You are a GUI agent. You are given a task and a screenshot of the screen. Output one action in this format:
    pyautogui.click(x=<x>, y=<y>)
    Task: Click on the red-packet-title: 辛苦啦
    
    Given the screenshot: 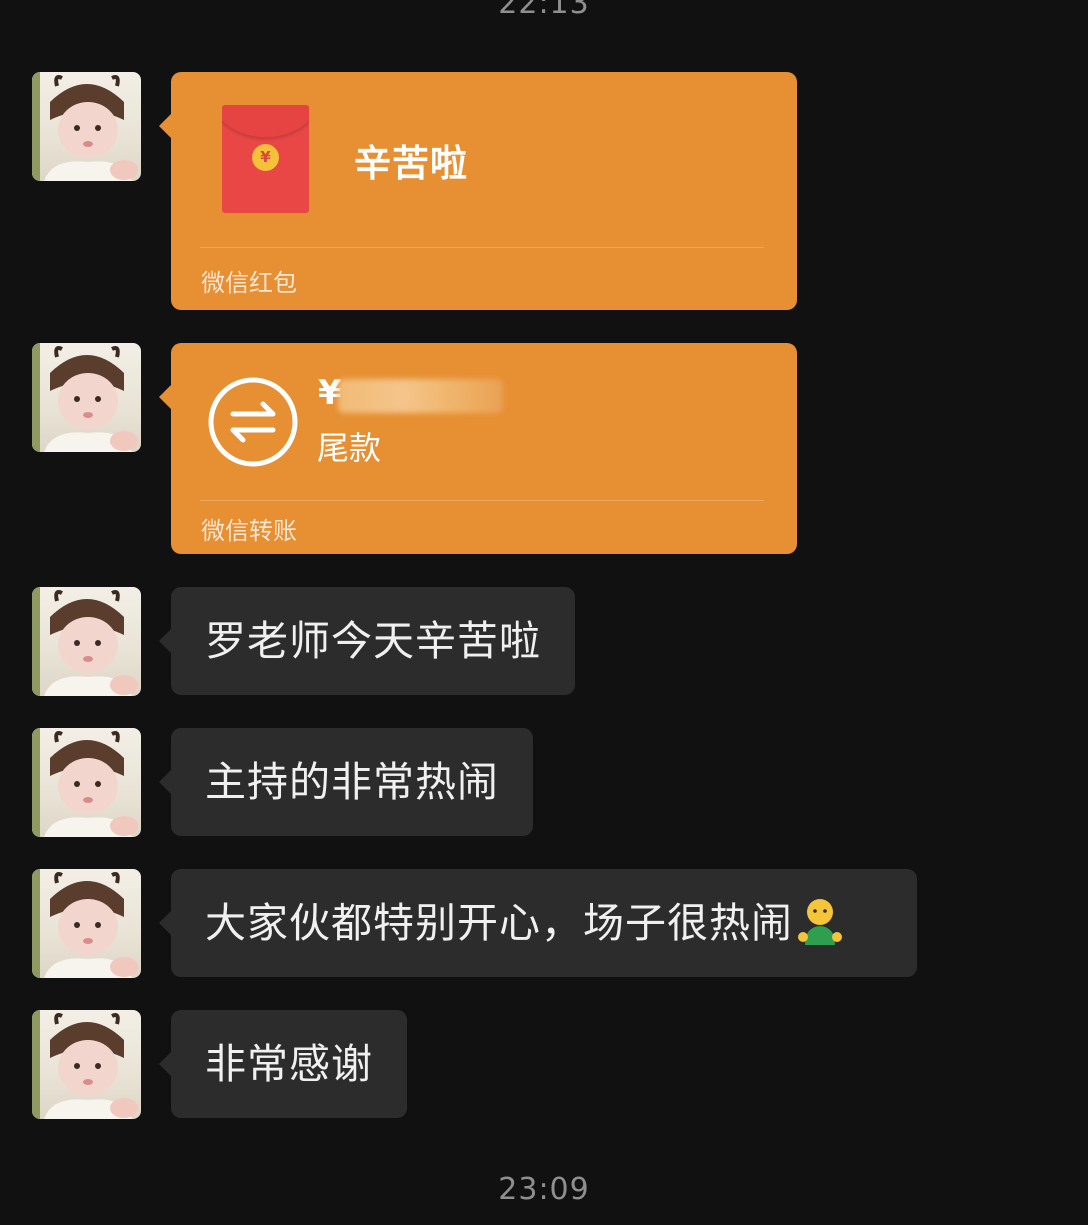 What is the action you would take?
    pyautogui.click(x=411, y=163)
    